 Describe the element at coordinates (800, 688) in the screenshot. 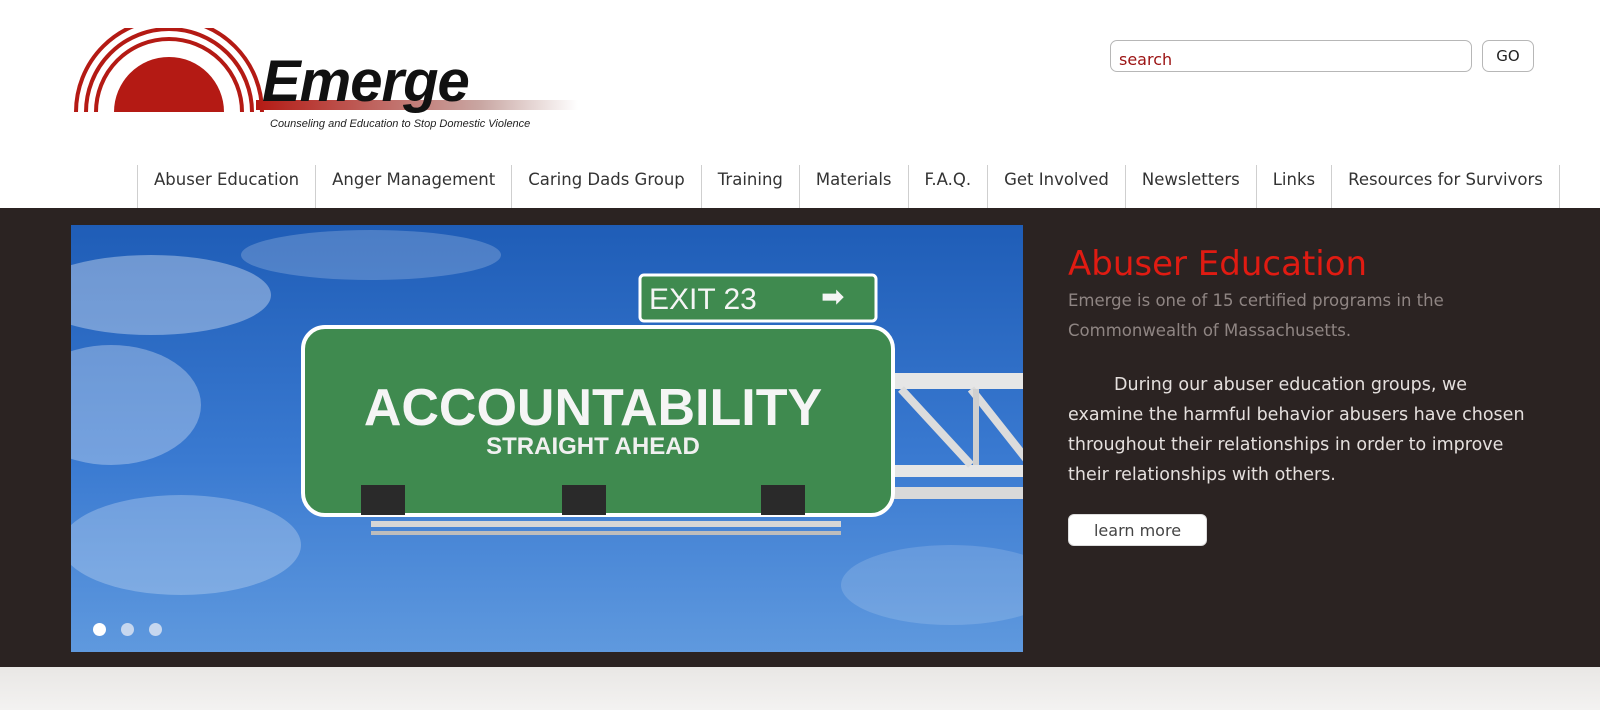

I see `content-divider` at that location.